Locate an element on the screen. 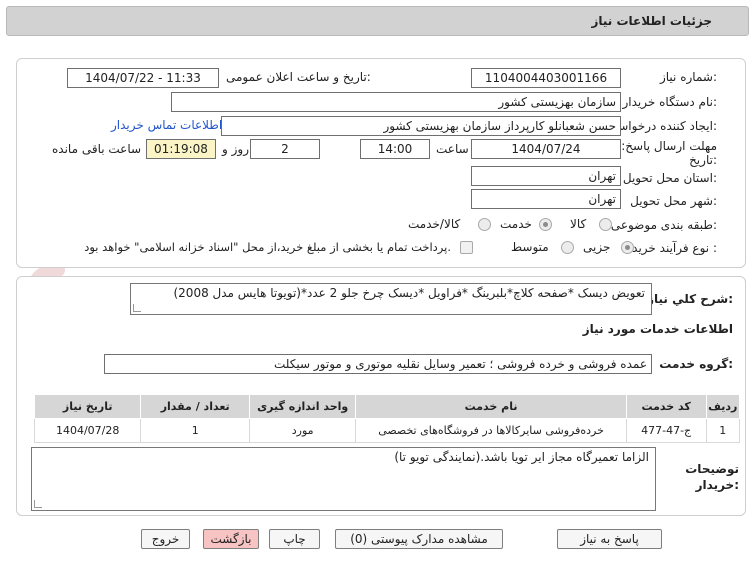 The image size is (755, 566). need-number-field: 1104004403001166 is located at coordinates (546, 78).